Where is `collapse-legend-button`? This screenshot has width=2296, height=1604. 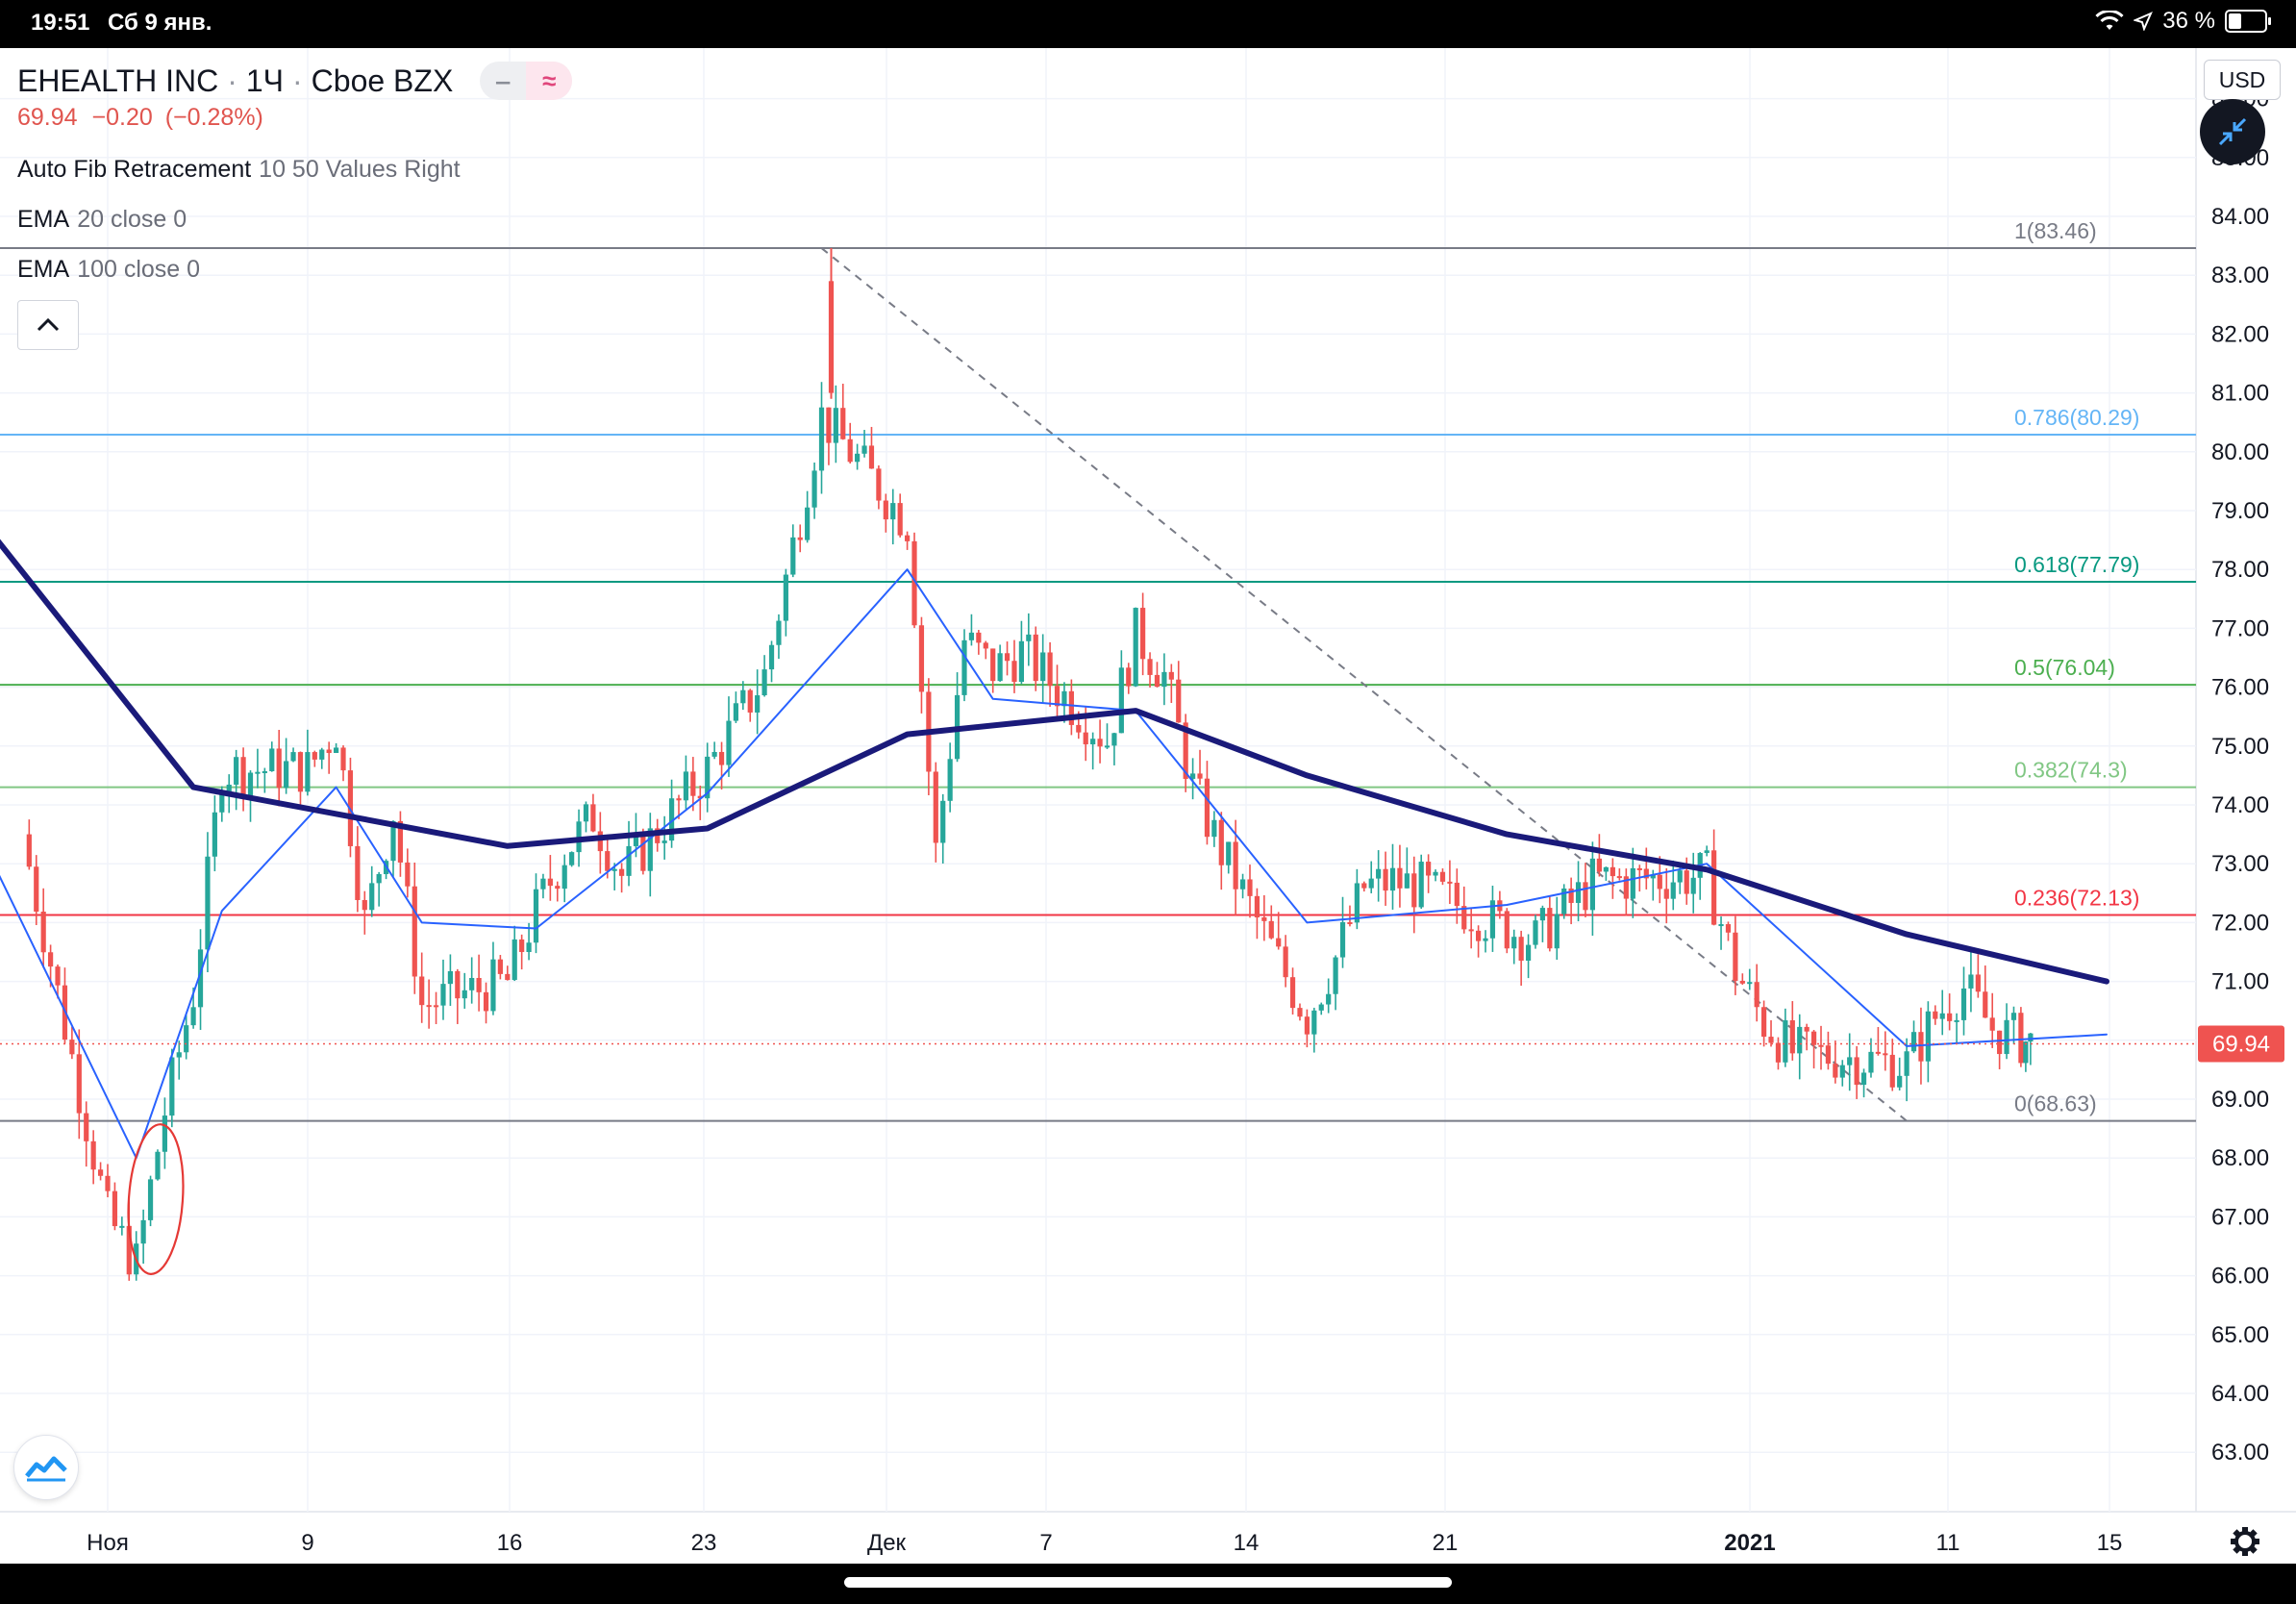
collapse-legend-button is located at coordinates (48, 325).